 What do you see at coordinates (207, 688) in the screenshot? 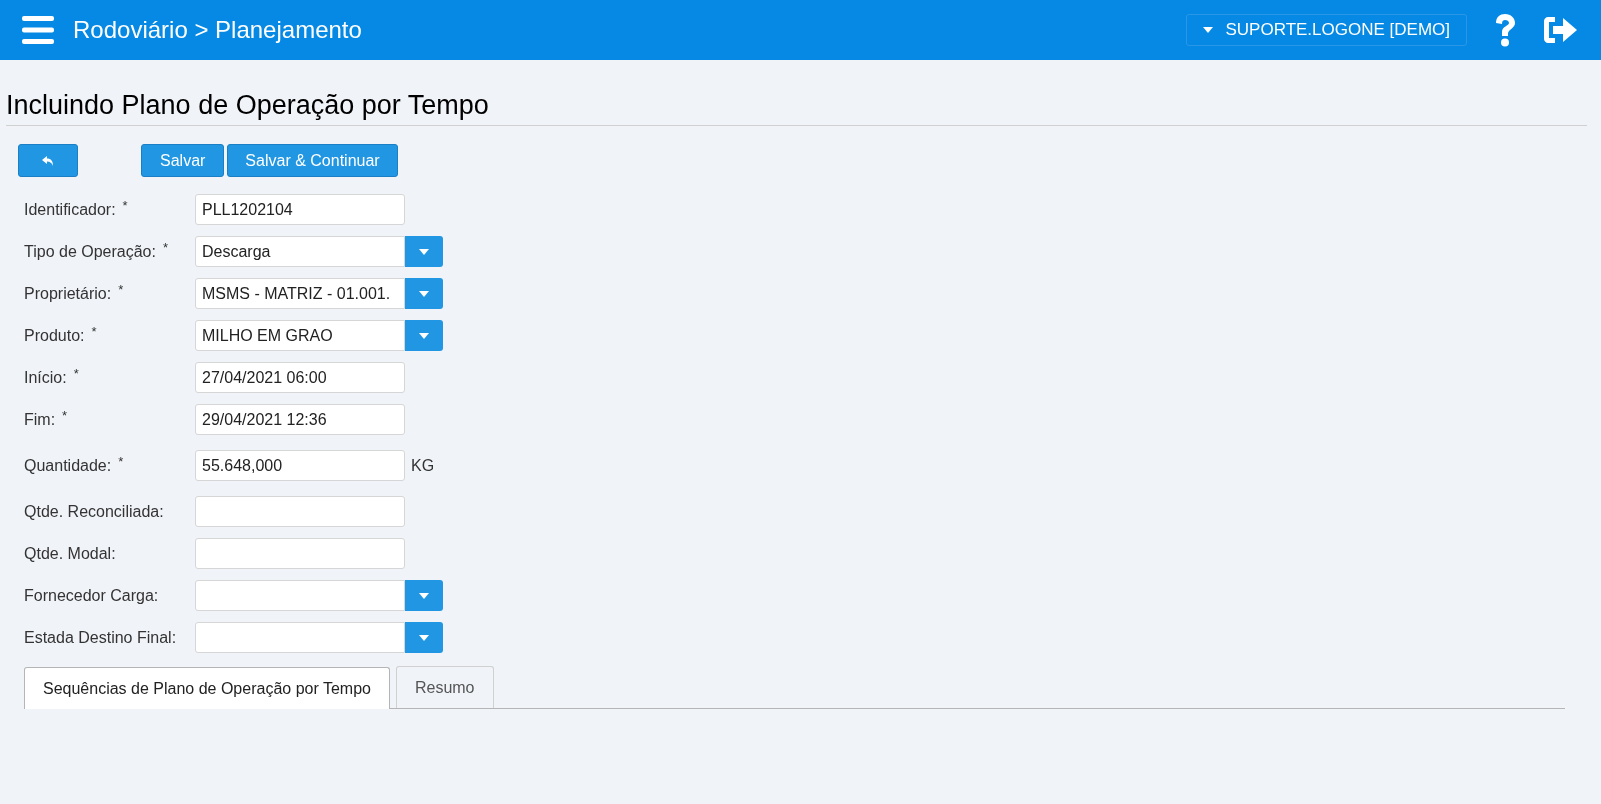
I see `tab: Sequências de Plano de Operação por Tempo` at bounding box center [207, 688].